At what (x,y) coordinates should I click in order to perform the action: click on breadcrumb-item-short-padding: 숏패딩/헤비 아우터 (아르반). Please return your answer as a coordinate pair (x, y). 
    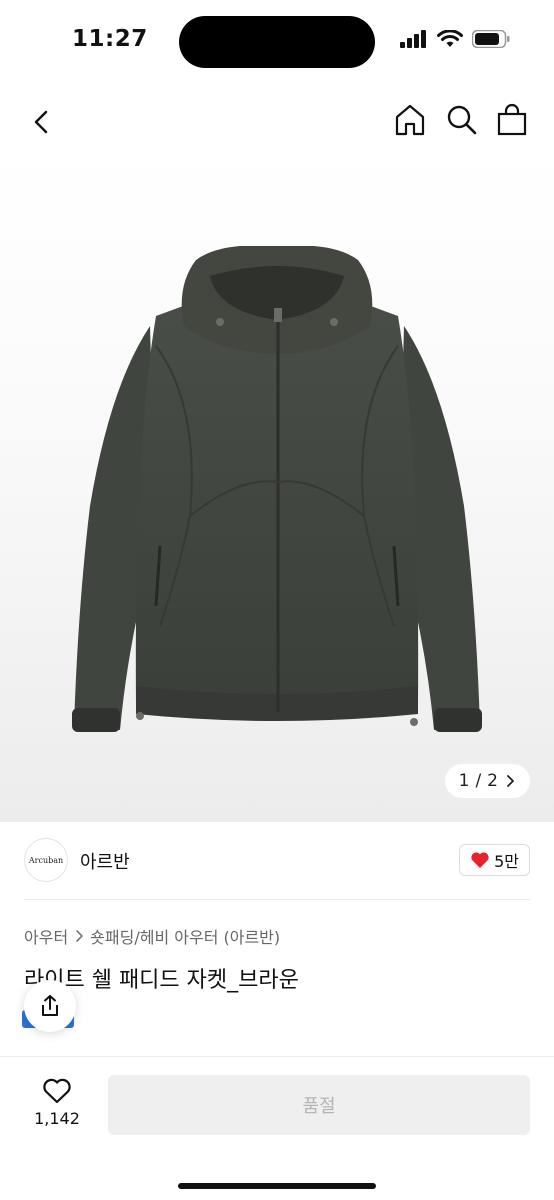
    Looking at the image, I should click on (185, 936).